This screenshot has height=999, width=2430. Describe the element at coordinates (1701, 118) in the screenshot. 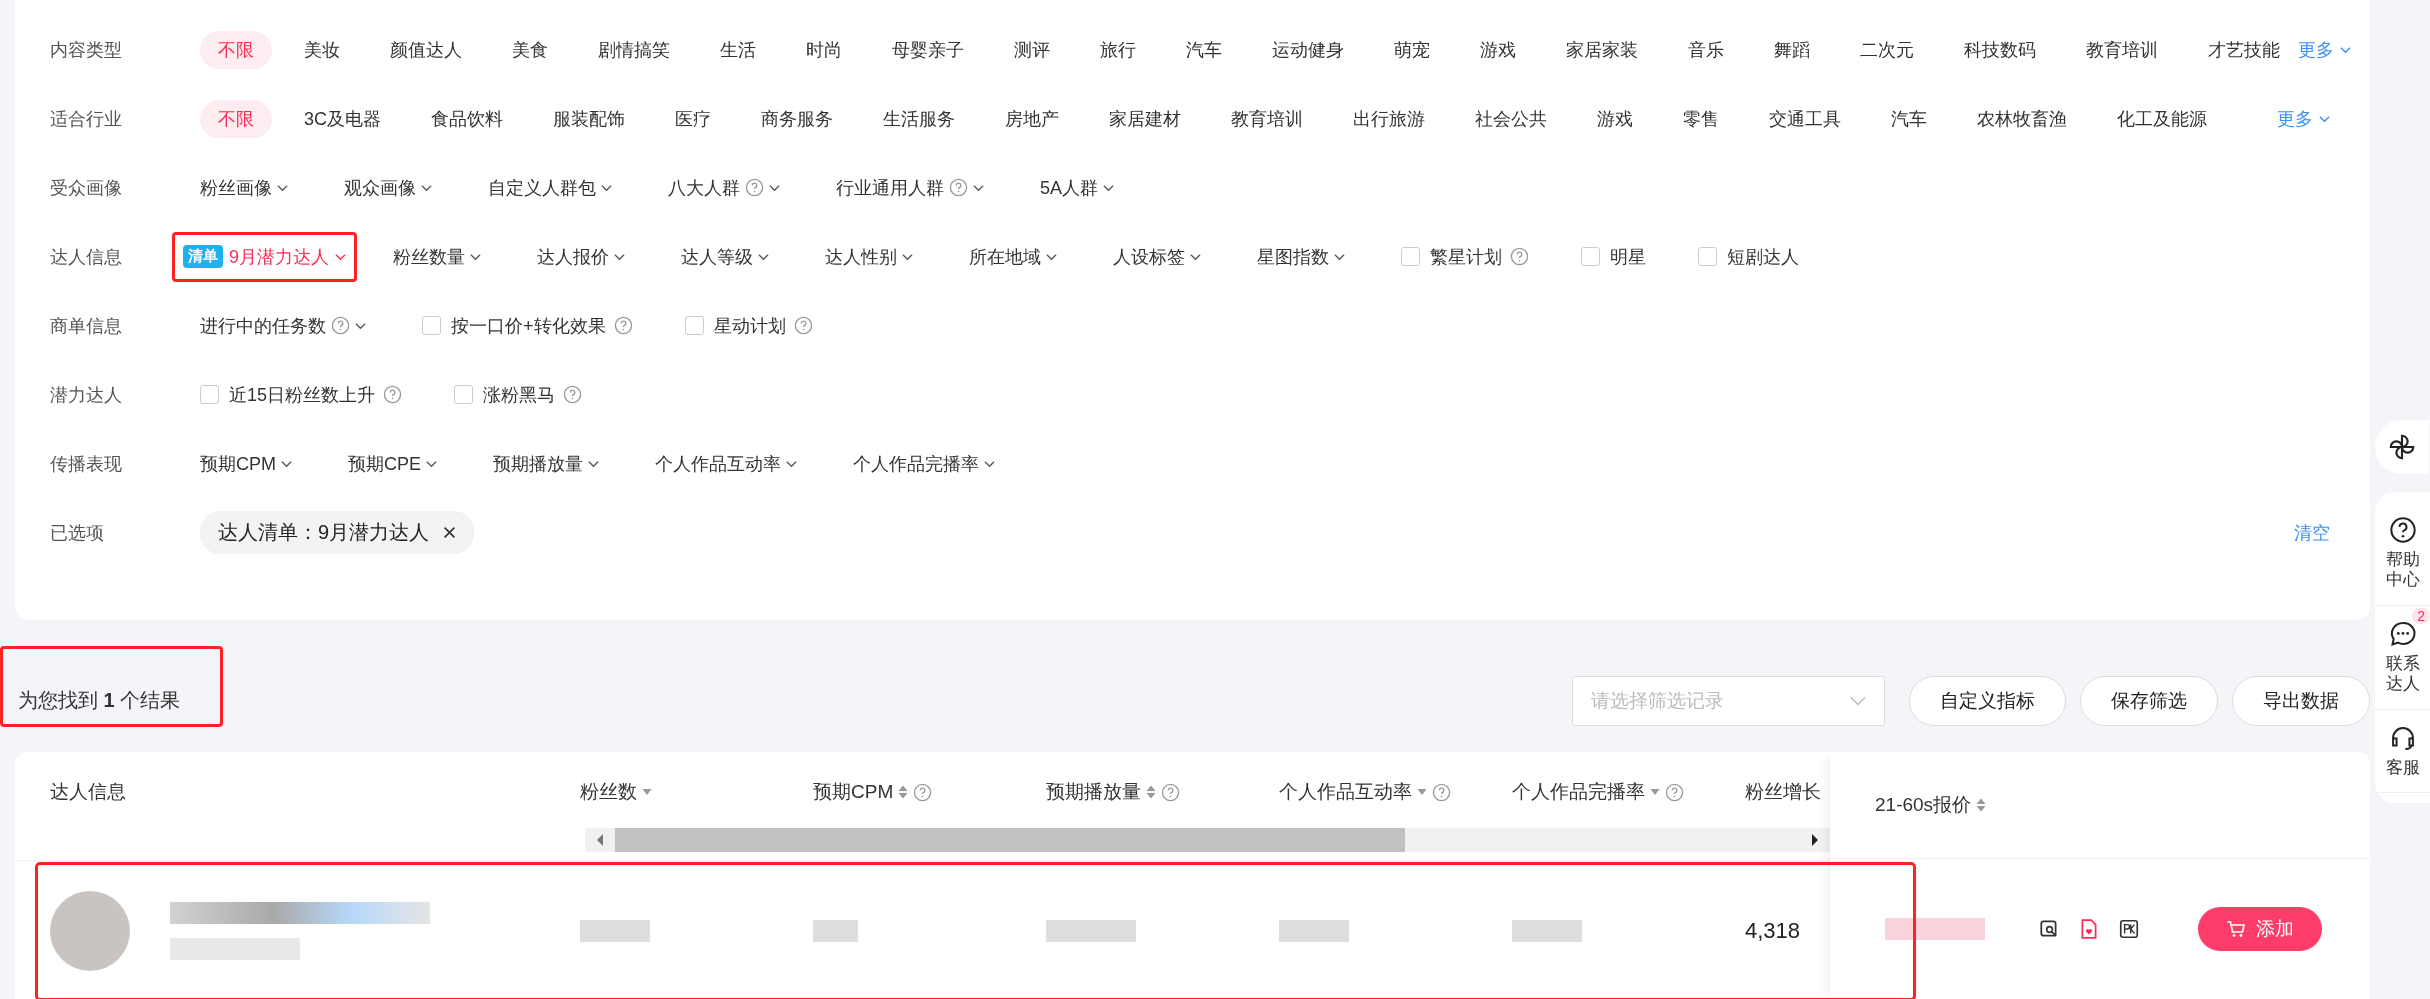

I see `filter-tag: 零售` at that location.